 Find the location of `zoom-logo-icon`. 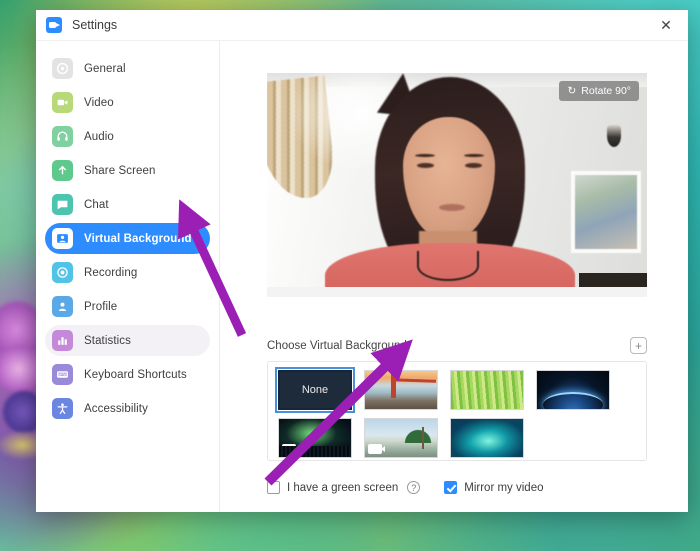

zoom-logo-icon is located at coordinates (54, 25).